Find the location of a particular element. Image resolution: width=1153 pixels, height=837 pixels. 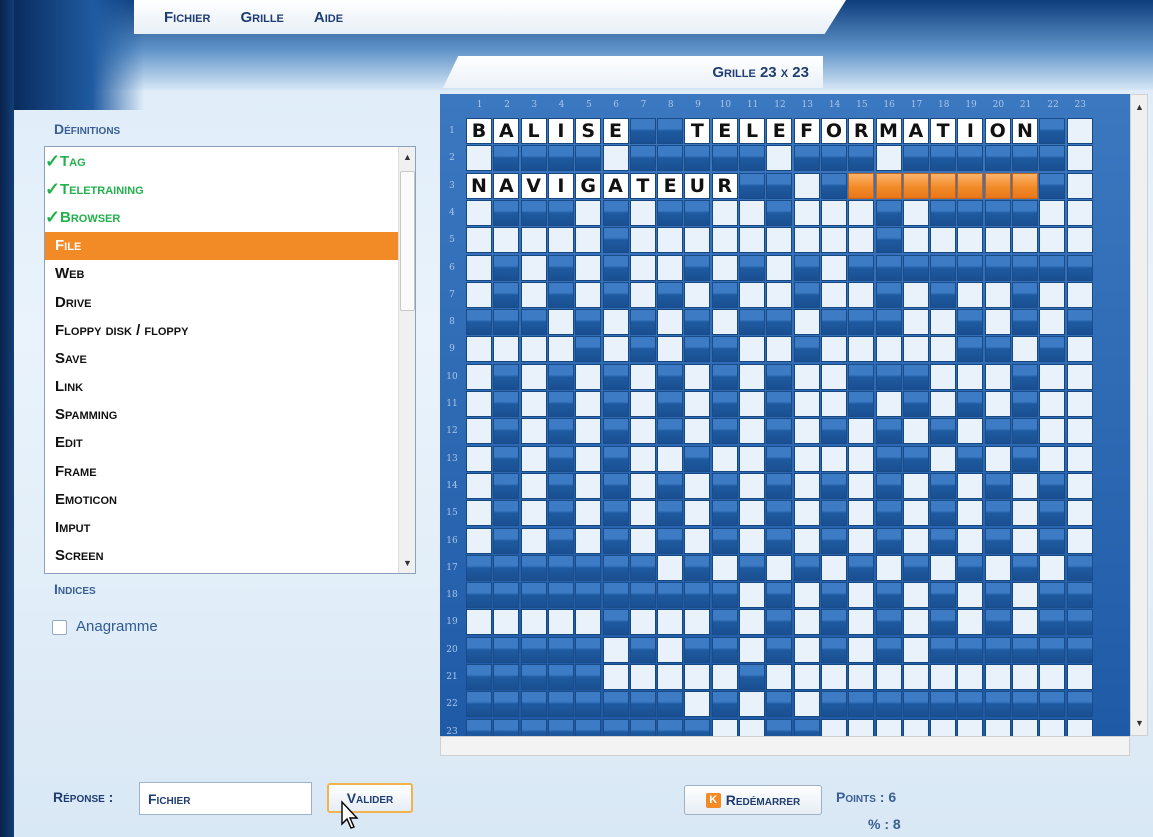

grid-letter-cell: V is located at coordinates (533, 185).